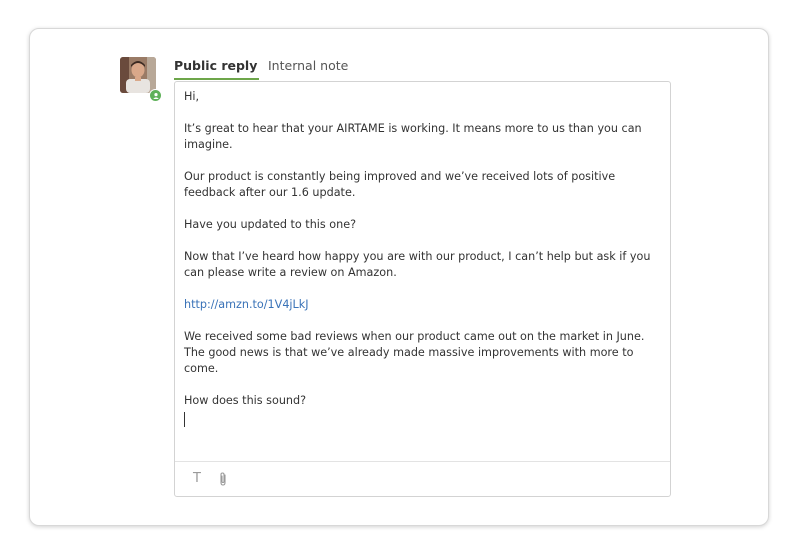  Describe the element at coordinates (192, 96) in the screenshot. I see `message-greeting: Hi,` at that location.